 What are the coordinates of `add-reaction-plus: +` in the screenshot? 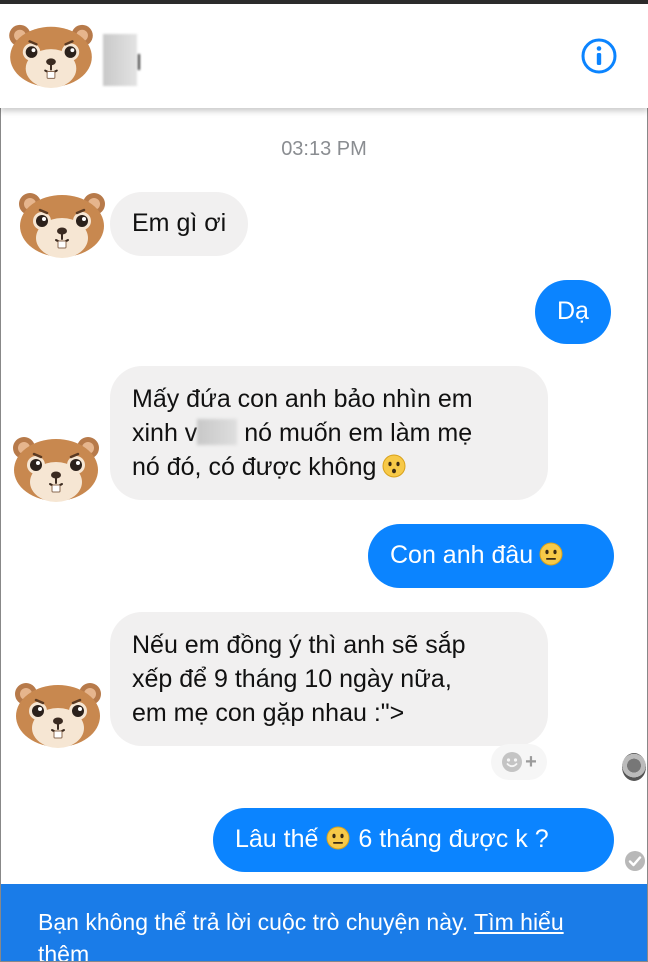 It's located at (531, 762).